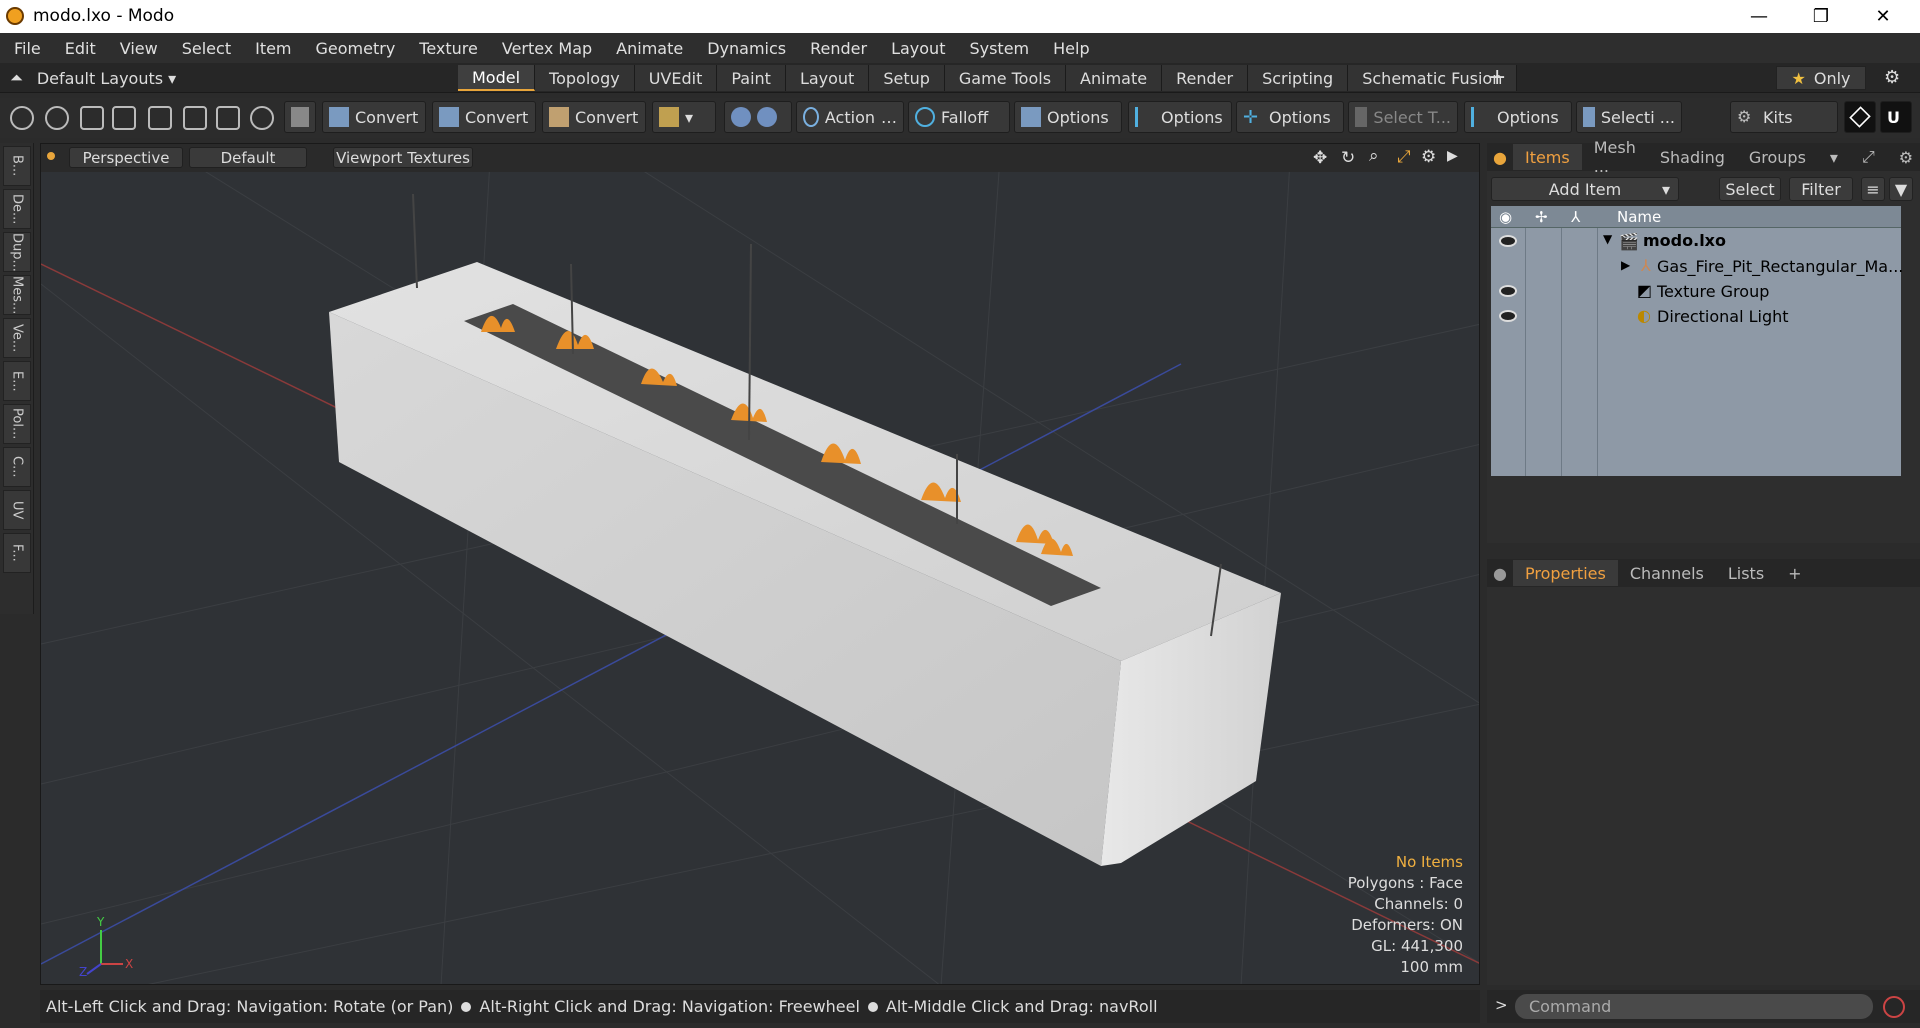 The image size is (1920, 1028). Describe the element at coordinates (1821, 16) in the screenshot. I see `maximize-button: ❐` at that location.